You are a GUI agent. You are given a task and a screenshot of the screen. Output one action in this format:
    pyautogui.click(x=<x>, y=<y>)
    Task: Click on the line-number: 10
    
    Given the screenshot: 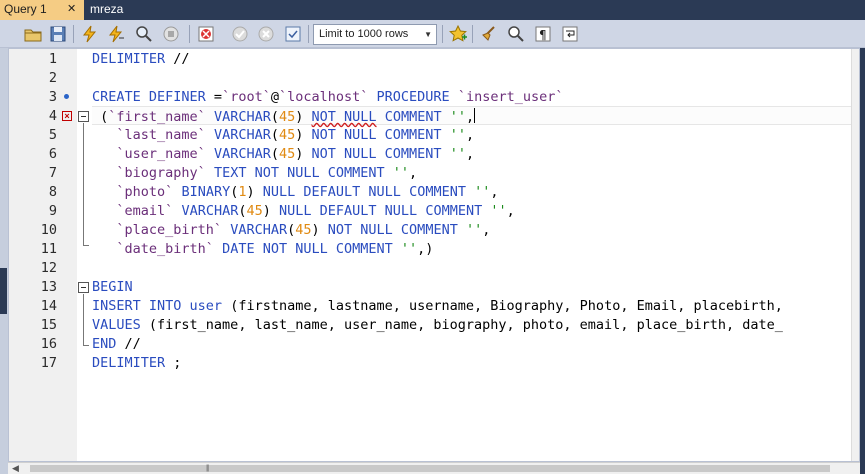 What is the action you would take?
    pyautogui.click(x=48, y=230)
    